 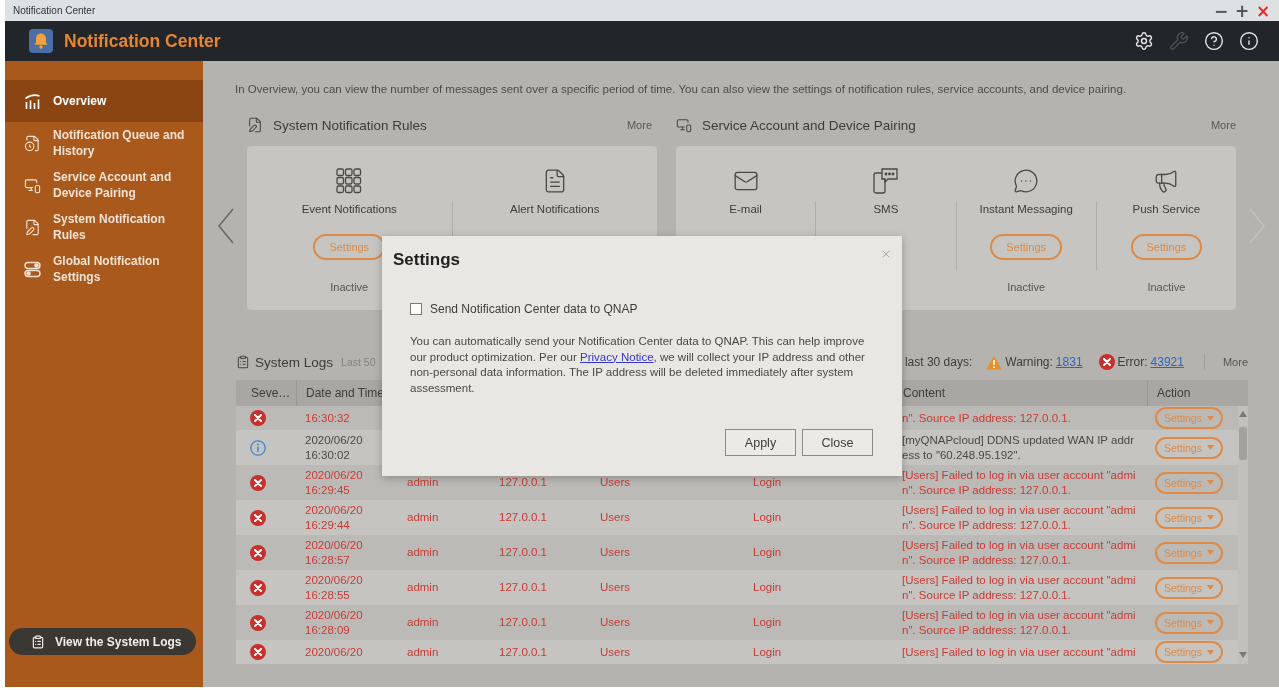 I want to click on clipboard-icon, so click(x=38, y=641).